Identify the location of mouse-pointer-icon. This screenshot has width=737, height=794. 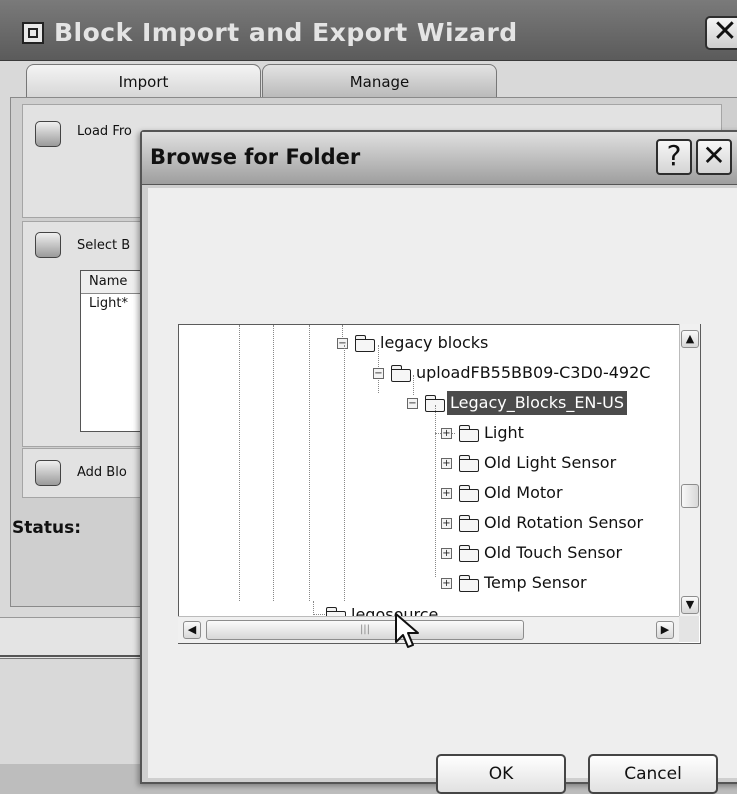
(407, 630).